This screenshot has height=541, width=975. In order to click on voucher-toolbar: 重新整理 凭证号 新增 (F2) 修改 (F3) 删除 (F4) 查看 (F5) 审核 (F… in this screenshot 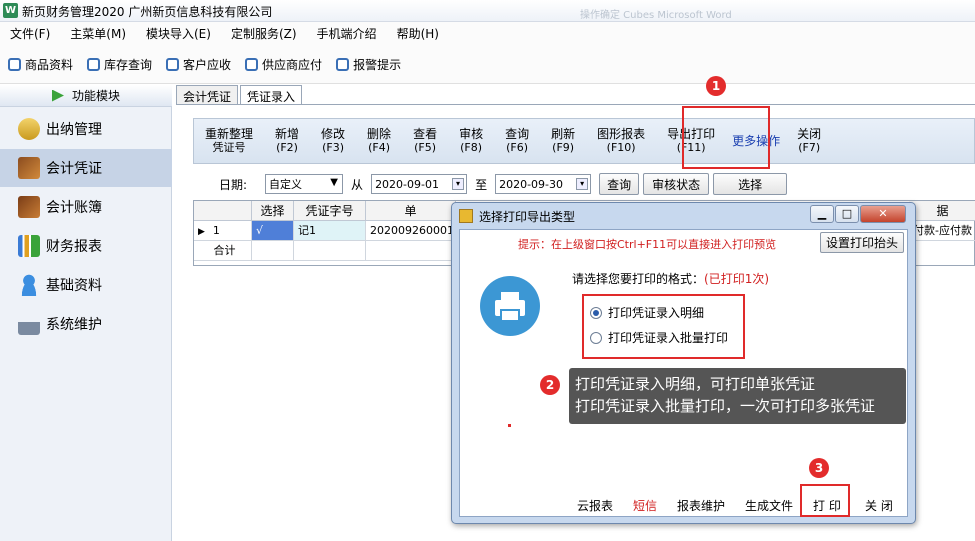, I will do `click(584, 141)`.